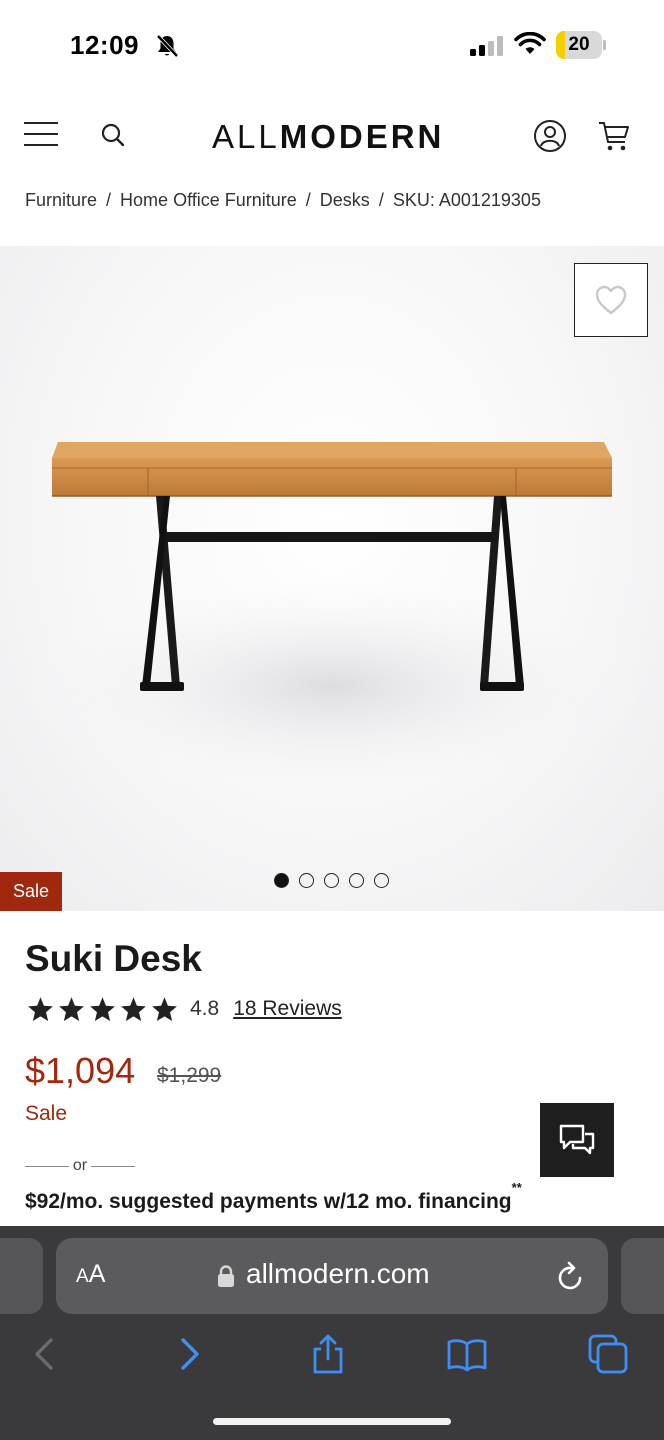 This screenshot has width=664, height=1440. What do you see at coordinates (642, 1276) in the screenshot?
I see `next-tab-preview` at bounding box center [642, 1276].